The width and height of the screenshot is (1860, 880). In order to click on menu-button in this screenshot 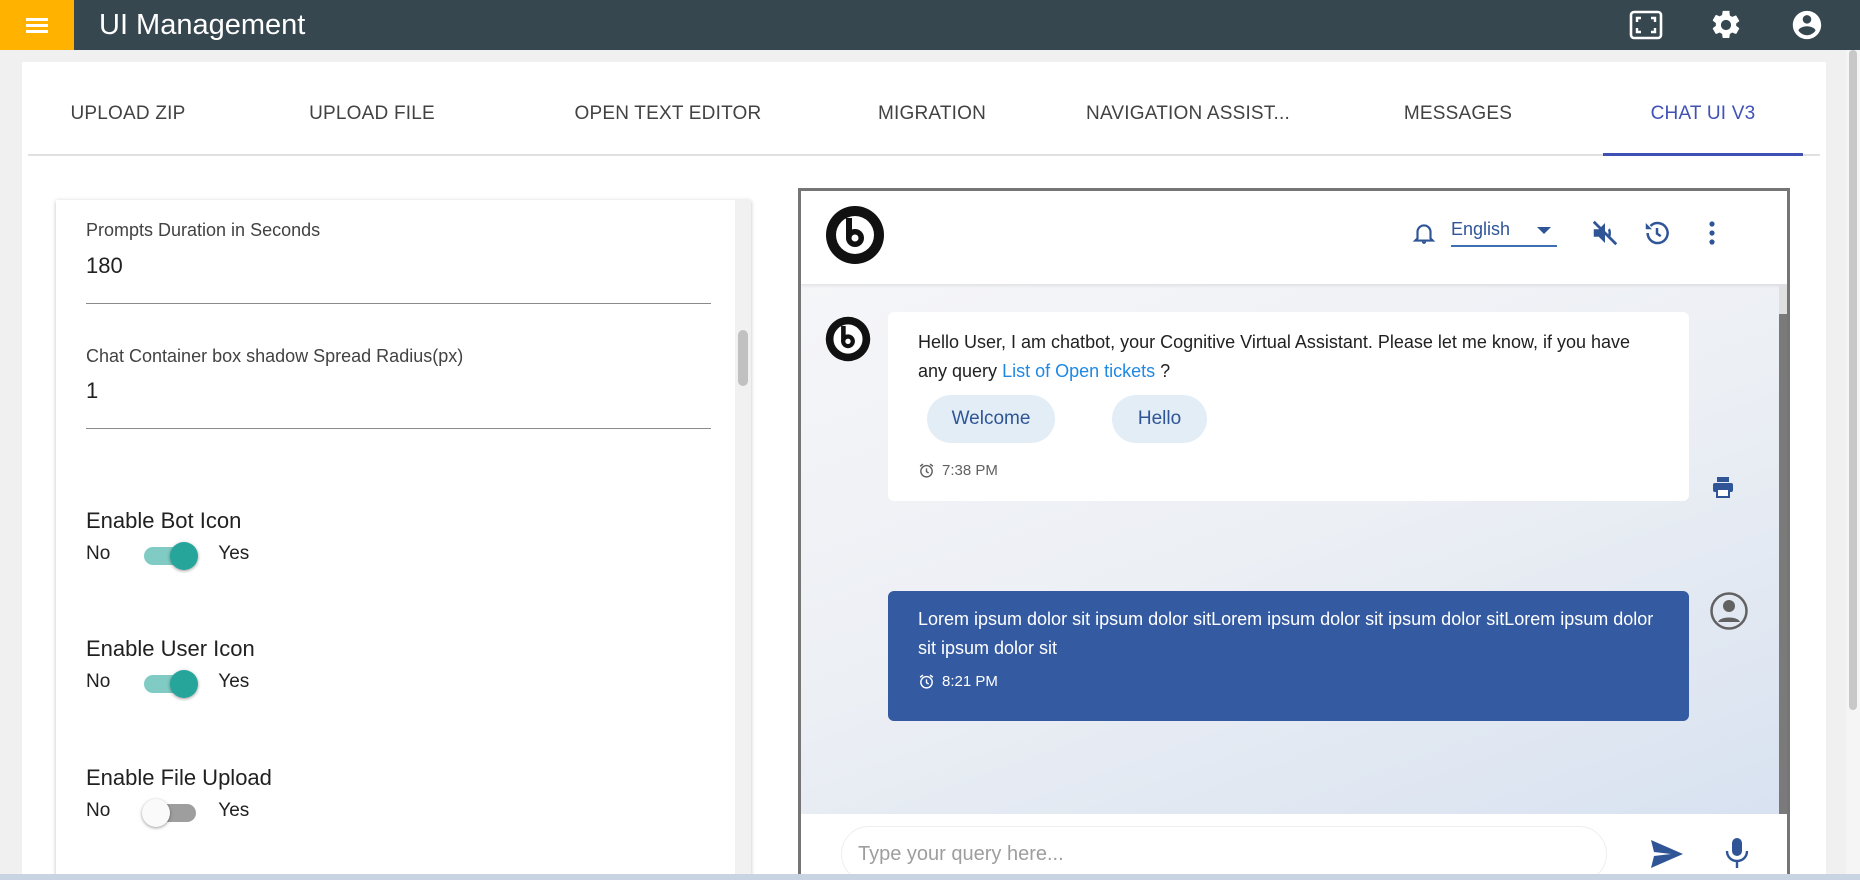, I will do `click(37, 25)`.